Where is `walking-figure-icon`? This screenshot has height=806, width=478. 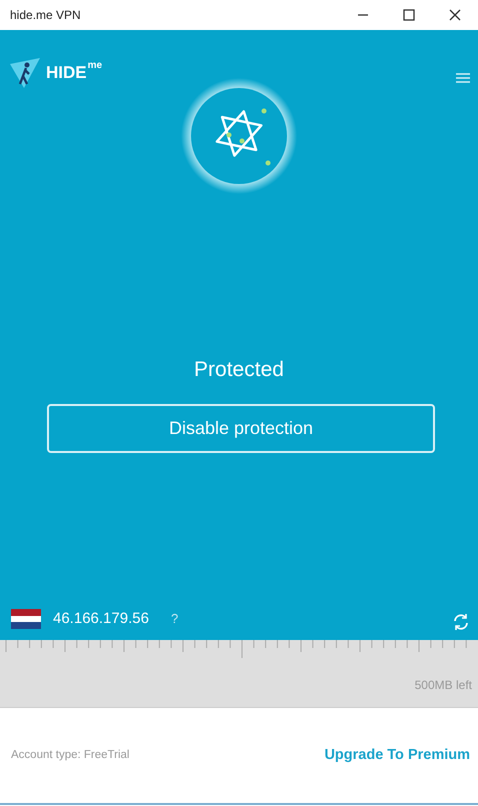 walking-figure-icon is located at coordinates (26, 73).